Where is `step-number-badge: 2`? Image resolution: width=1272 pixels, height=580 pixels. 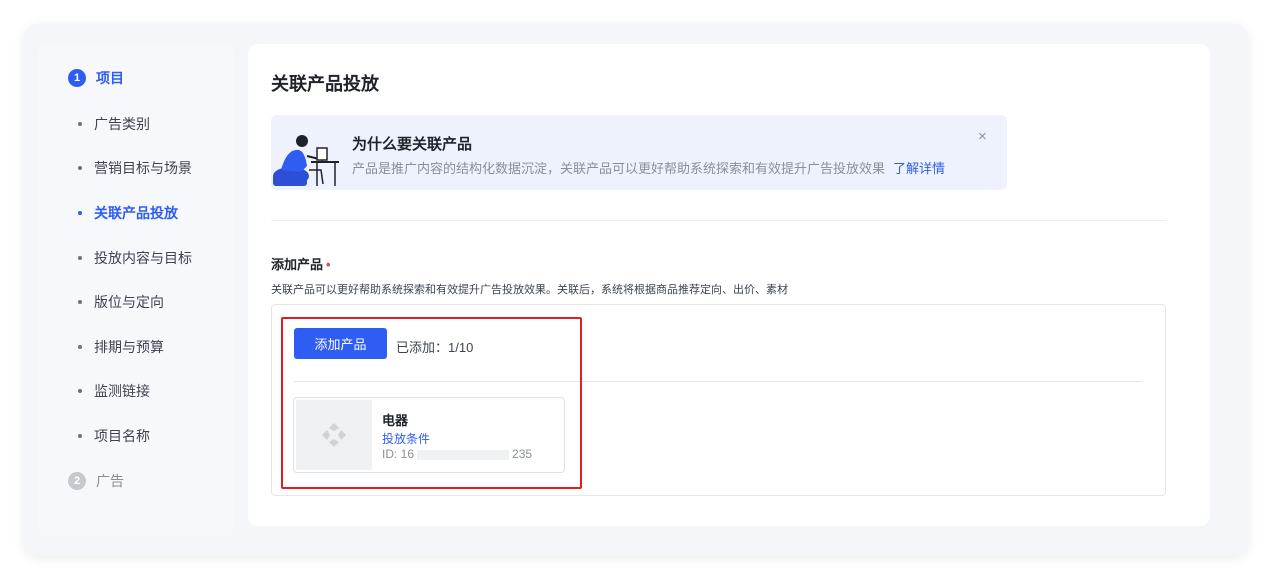
step-number-badge: 2 is located at coordinates (77, 481).